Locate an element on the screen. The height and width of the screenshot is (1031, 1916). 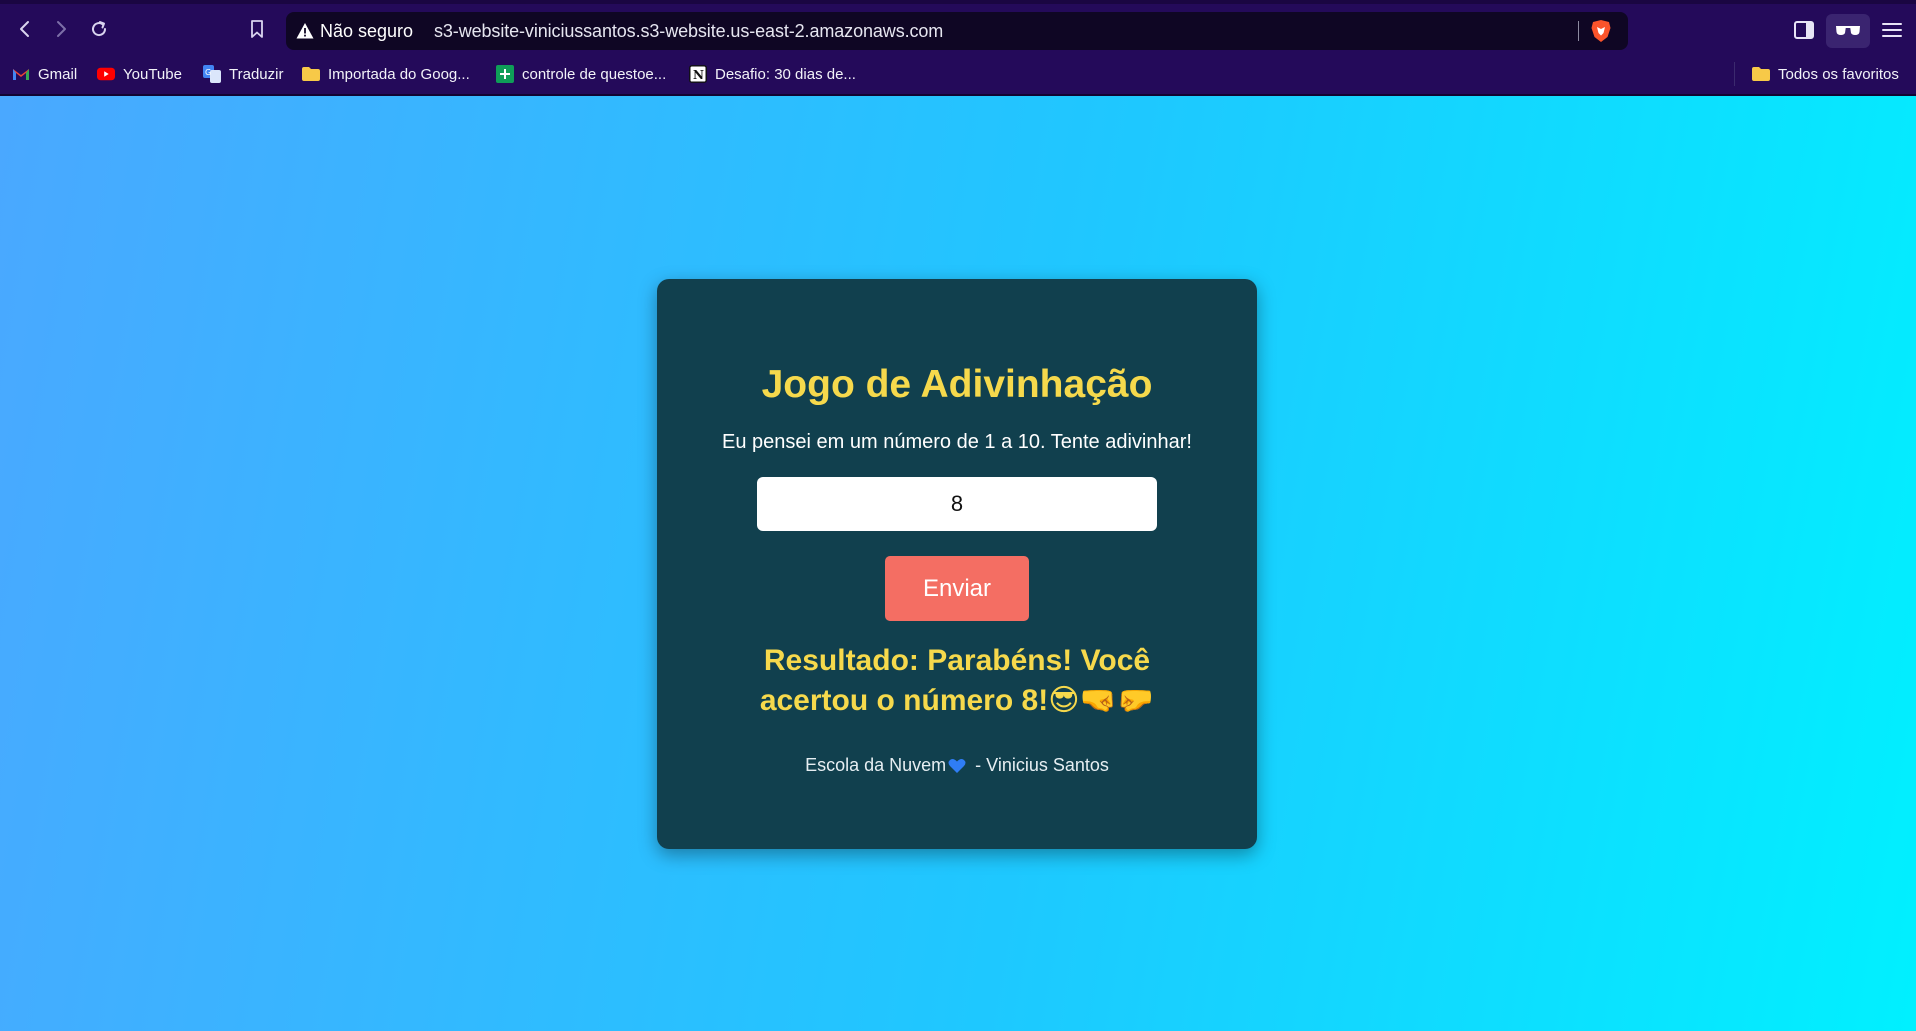
svg-text: N is located at coordinates (698, 75).